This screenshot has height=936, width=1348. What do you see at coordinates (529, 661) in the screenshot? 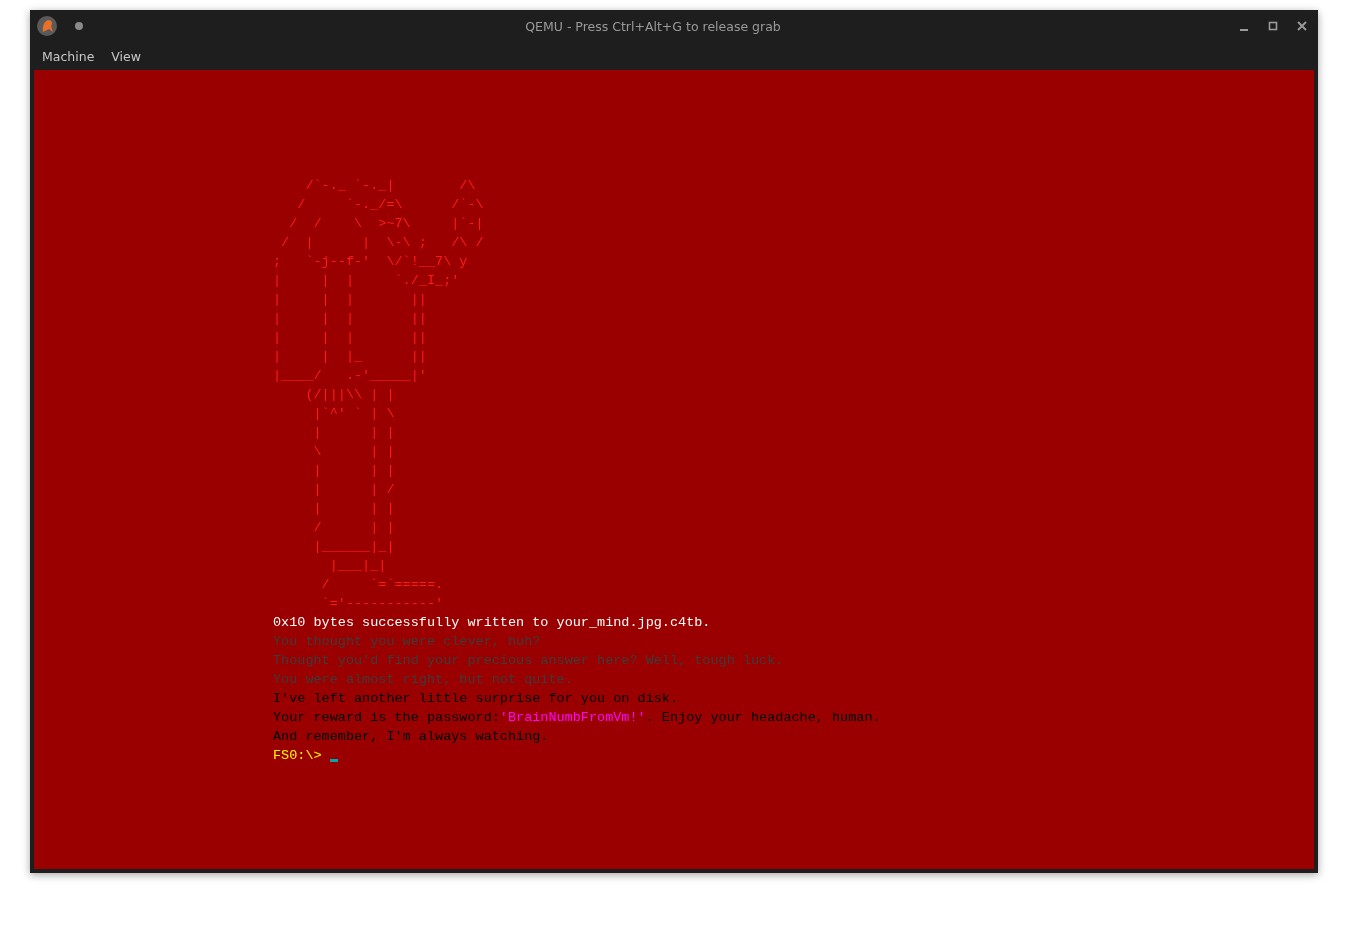
I see `console-line: Thought you'd find your precious answer here? Well, tough luck.` at bounding box center [529, 661].